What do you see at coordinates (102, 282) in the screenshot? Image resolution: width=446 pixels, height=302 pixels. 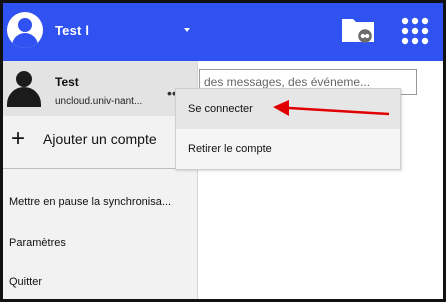 I see `quit-menu-item: Quitter` at bounding box center [102, 282].